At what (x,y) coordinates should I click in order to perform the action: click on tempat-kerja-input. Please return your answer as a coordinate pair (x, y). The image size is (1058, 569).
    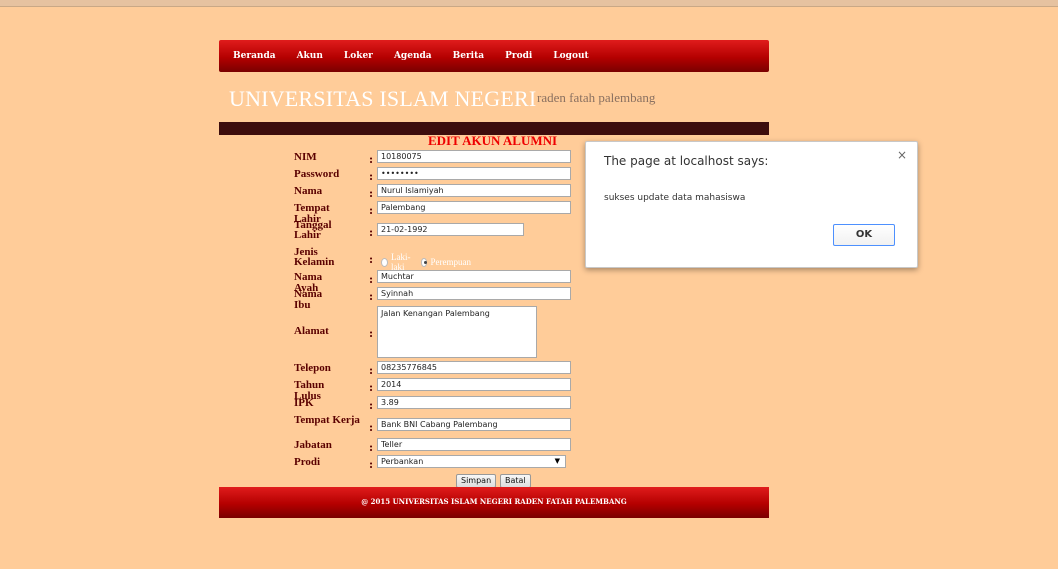
    Looking at the image, I should click on (474, 424).